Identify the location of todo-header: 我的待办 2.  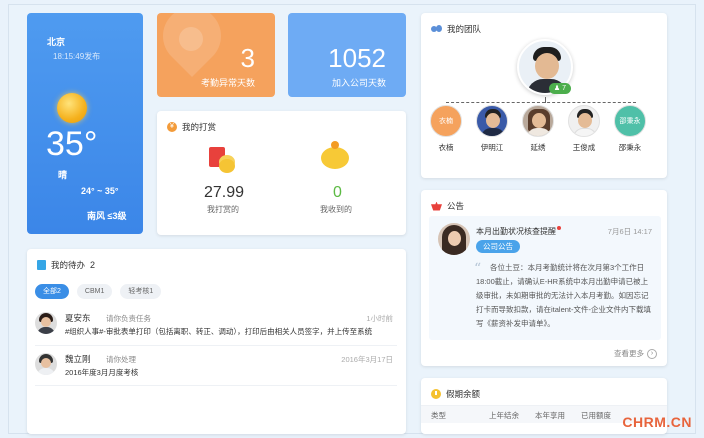
(66, 265).